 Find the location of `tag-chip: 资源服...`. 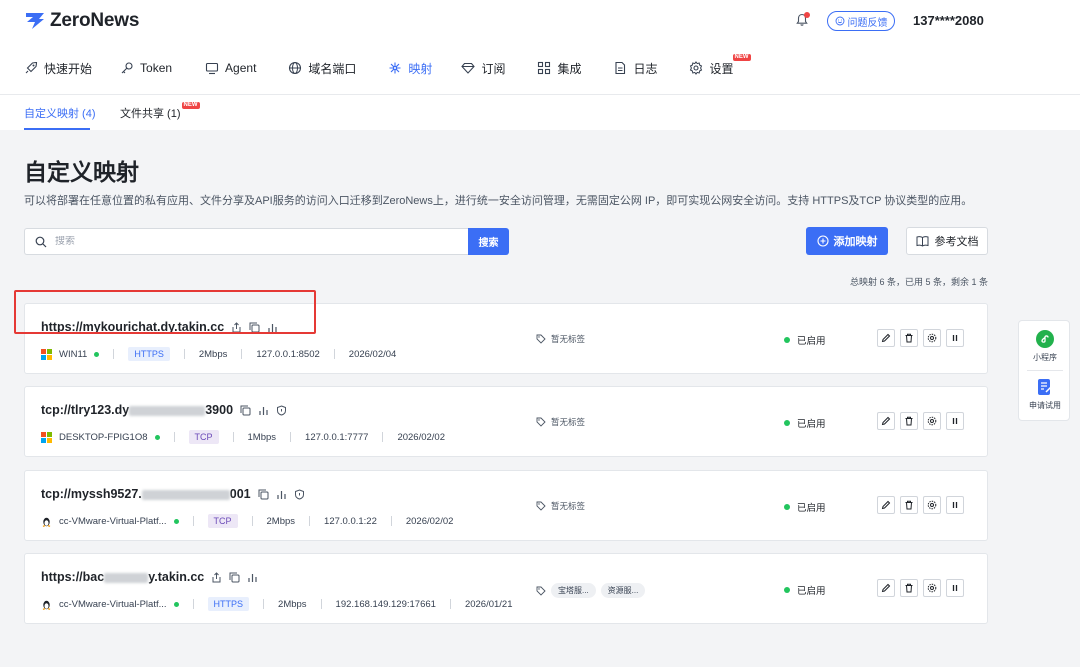

tag-chip: 资源服... is located at coordinates (623, 590).